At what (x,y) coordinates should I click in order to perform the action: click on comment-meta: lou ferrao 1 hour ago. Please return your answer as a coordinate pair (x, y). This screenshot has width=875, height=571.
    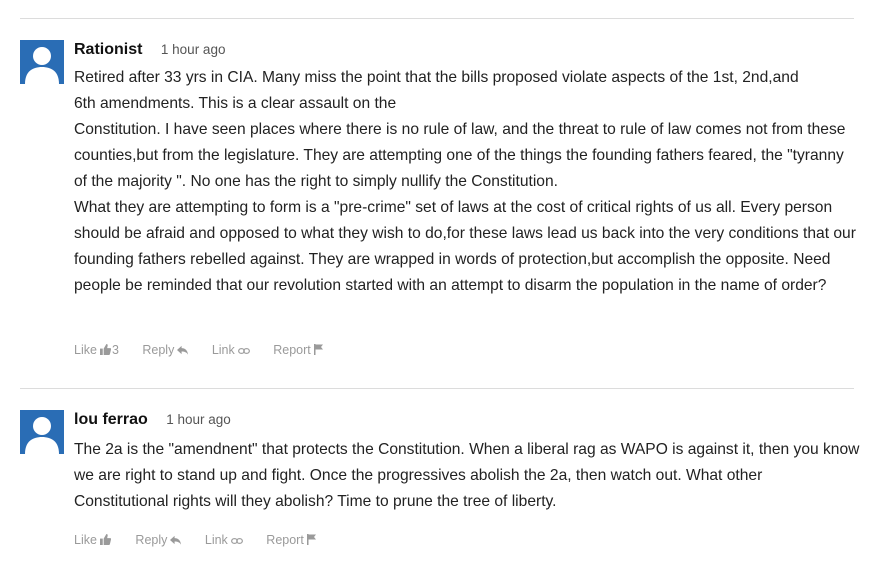
    Looking at the image, I should click on (152, 420).